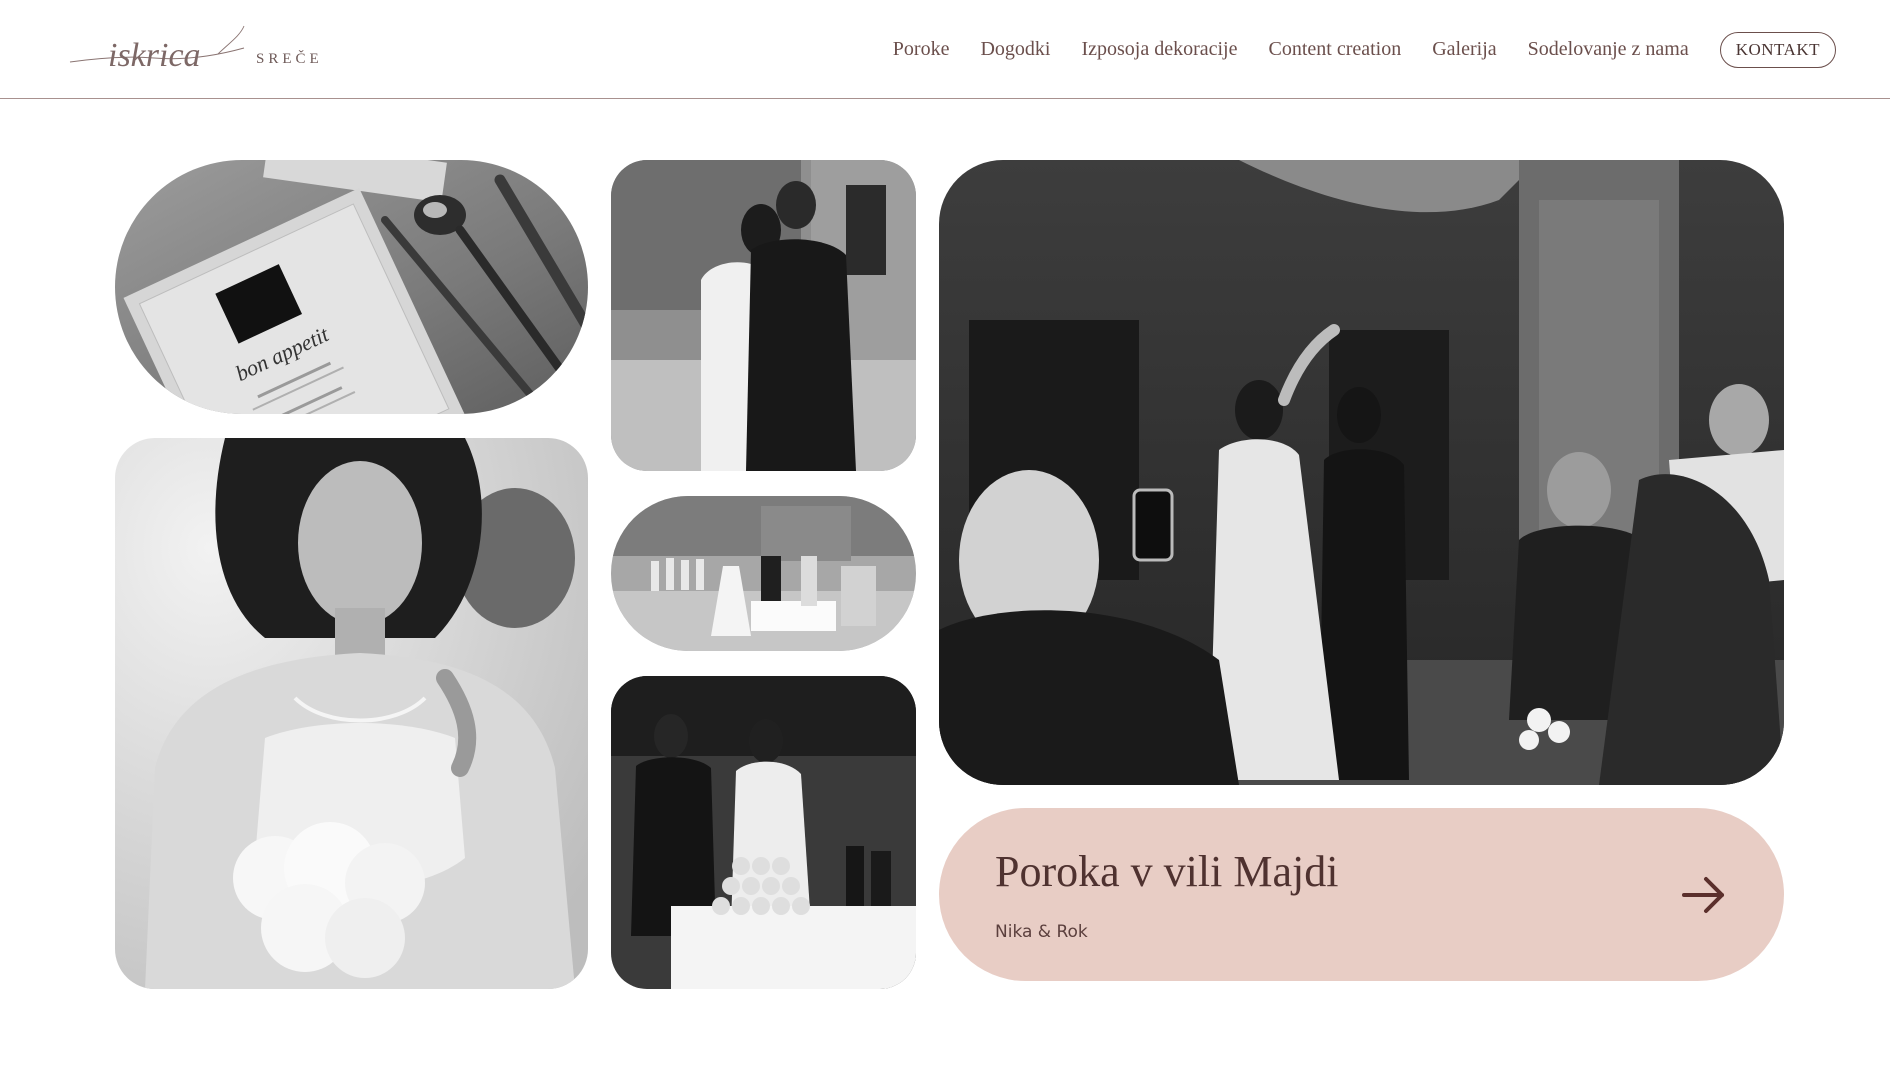  Describe the element at coordinates (289, 59) in the screenshot. I see `logo-wordmark: SREČE` at that location.